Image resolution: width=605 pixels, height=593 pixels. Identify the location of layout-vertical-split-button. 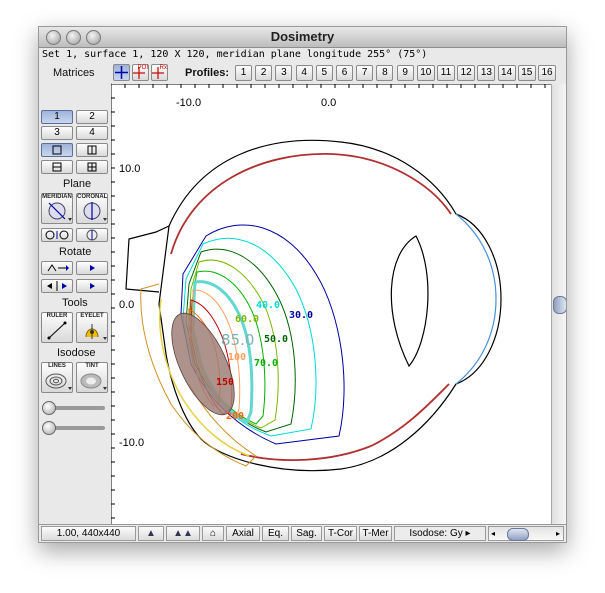
(92, 150).